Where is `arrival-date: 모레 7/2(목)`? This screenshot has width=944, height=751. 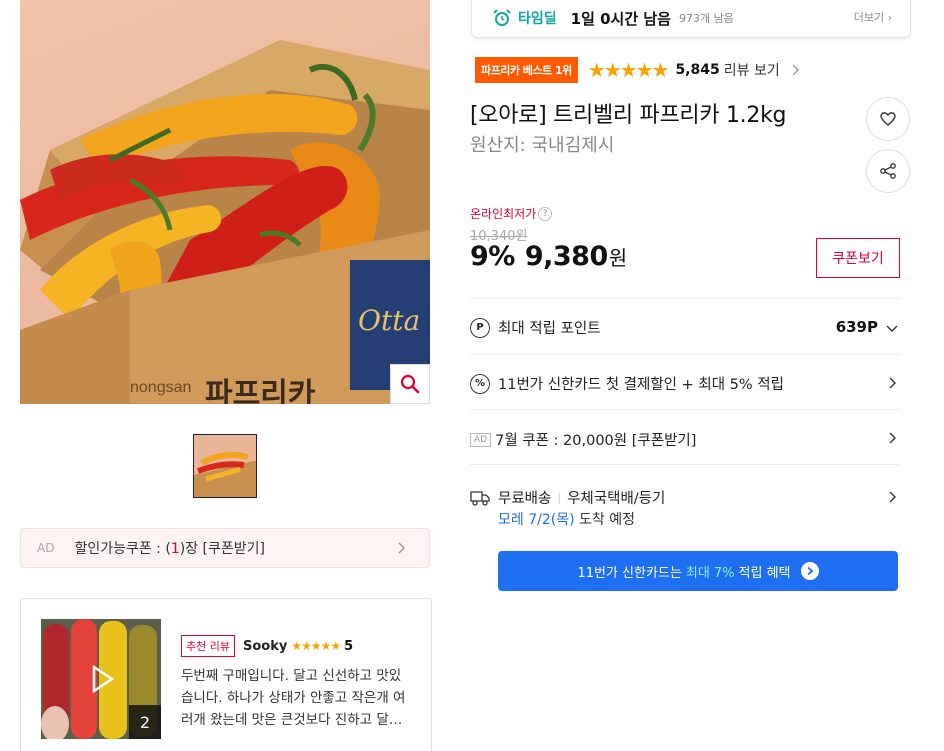
arrival-date: 모레 7/2(목) is located at coordinates (536, 520).